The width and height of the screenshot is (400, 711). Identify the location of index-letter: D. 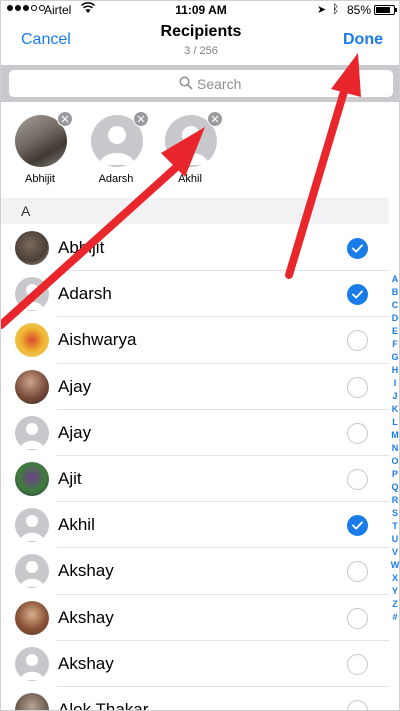
(394, 318).